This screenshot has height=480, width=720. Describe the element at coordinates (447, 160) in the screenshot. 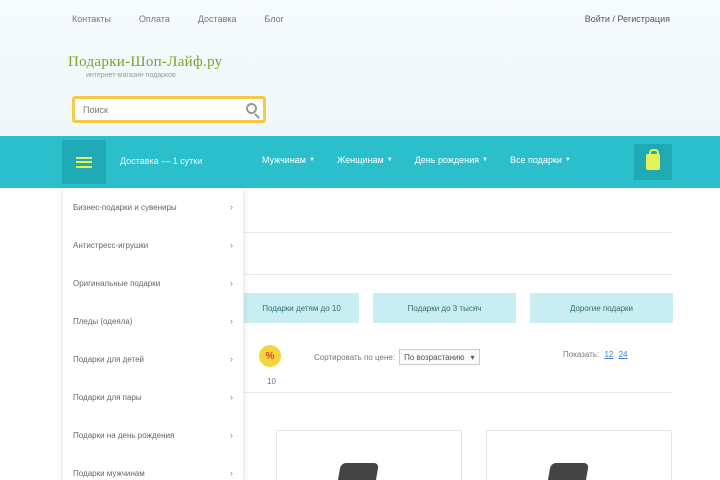

I see `nav-item-label: День рождения` at that location.